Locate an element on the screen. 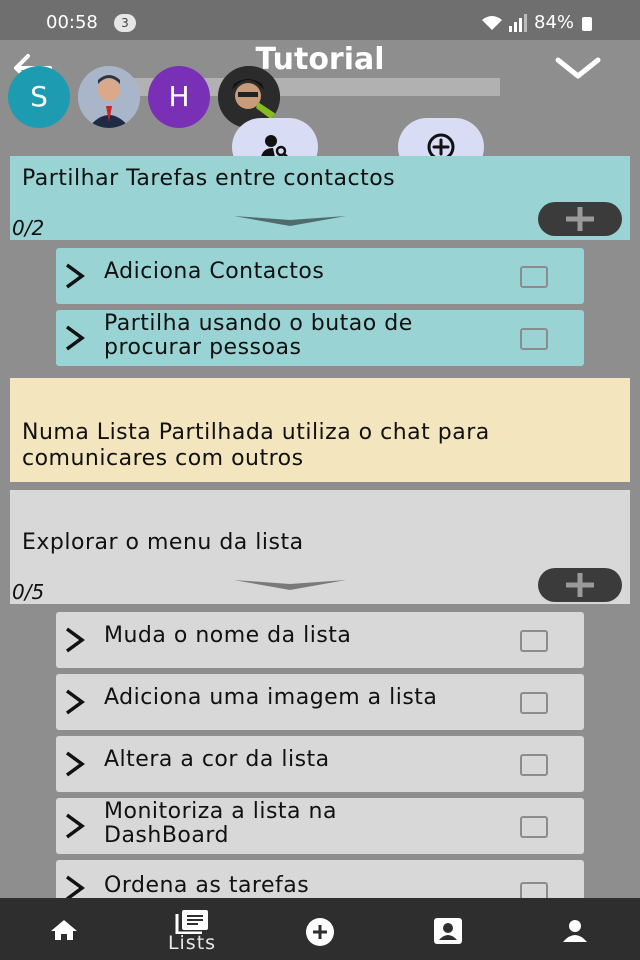 This screenshot has width=640, height=960. task-label: Altera a cor da lista is located at coordinates (217, 759).